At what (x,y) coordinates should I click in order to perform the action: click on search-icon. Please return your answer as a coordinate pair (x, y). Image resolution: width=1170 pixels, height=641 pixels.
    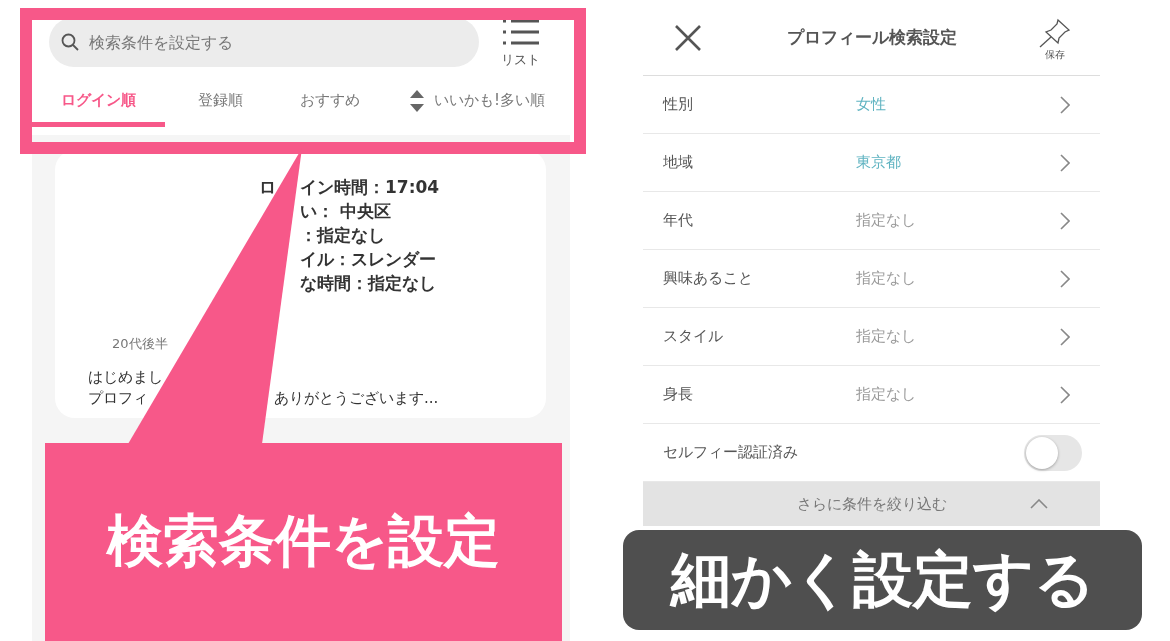
    Looking at the image, I should click on (70, 42).